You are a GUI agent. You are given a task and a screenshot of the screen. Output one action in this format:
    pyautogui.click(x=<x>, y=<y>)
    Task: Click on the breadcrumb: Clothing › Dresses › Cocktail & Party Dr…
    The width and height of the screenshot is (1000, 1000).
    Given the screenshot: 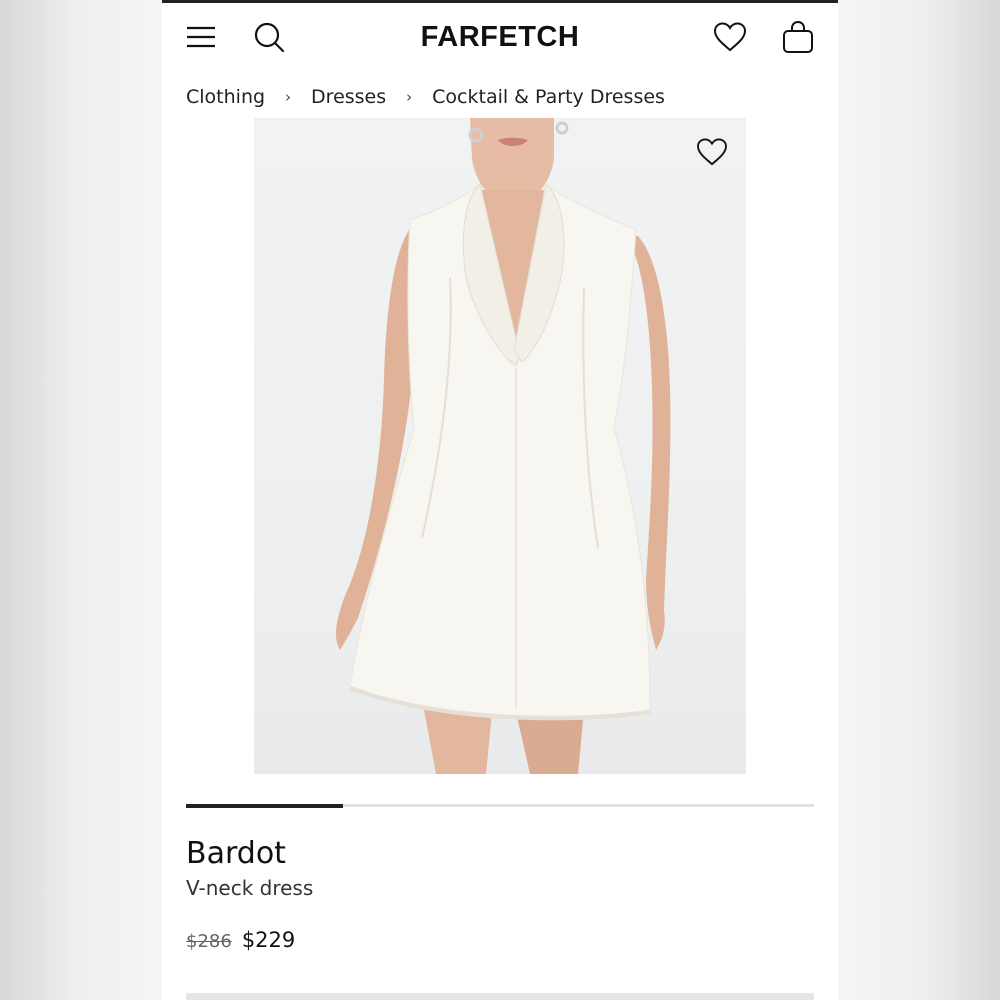 What is the action you would take?
    pyautogui.click(x=425, y=97)
    